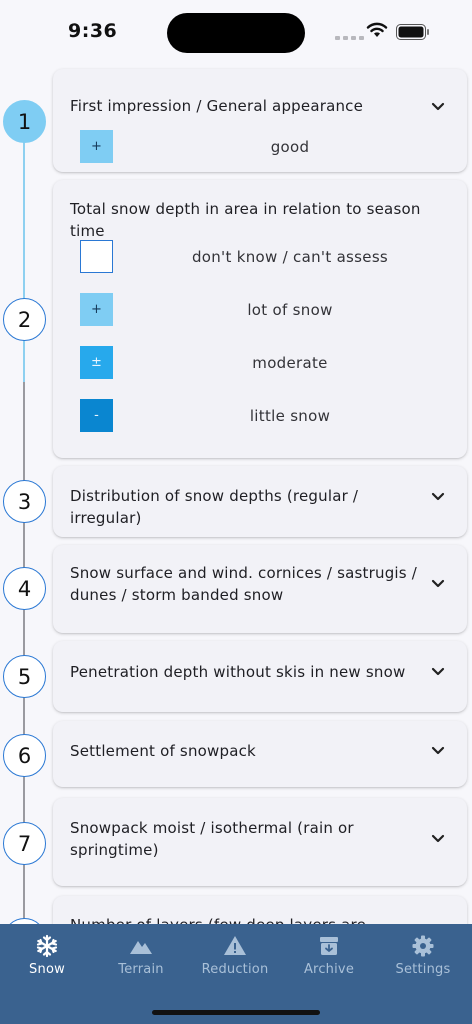 This screenshot has width=472, height=1024. What do you see at coordinates (141, 955) in the screenshot?
I see `nav-terrain: Terrain` at bounding box center [141, 955].